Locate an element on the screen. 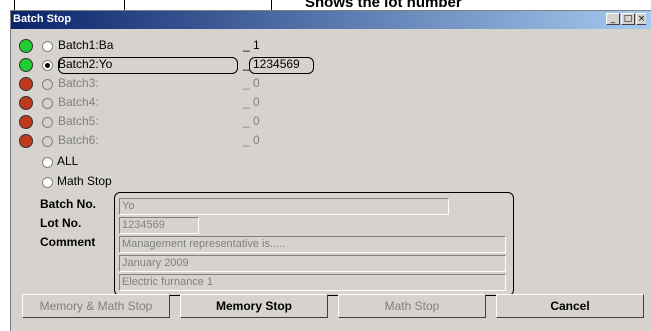 The image size is (651, 331). lot-no-label: Lot No. is located at coordinates (61, 223).